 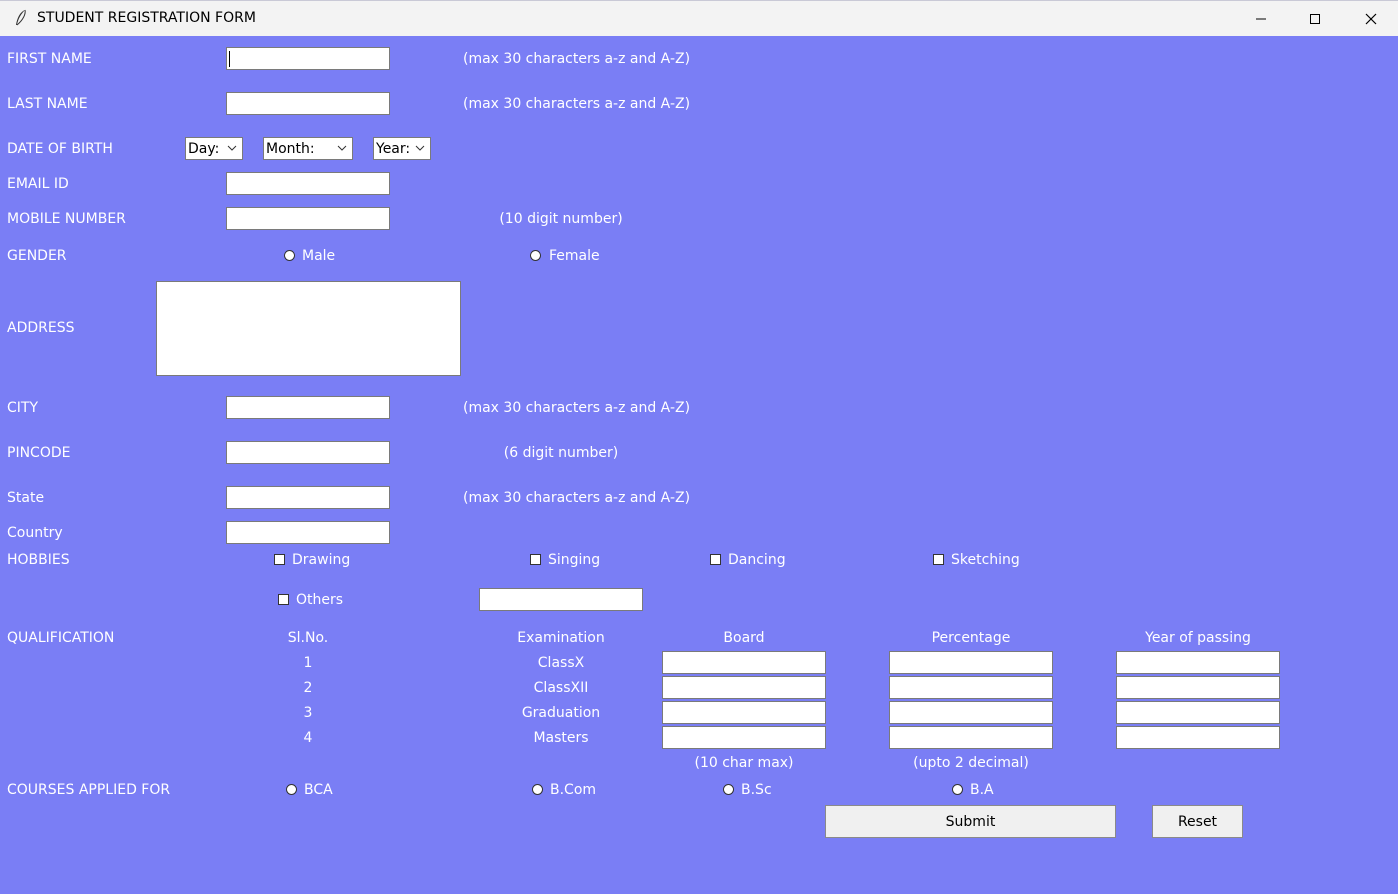 What do you see at coordinates (229, 59) in the screenshot?
I see `text-caret` at bounding box center [229, 59].